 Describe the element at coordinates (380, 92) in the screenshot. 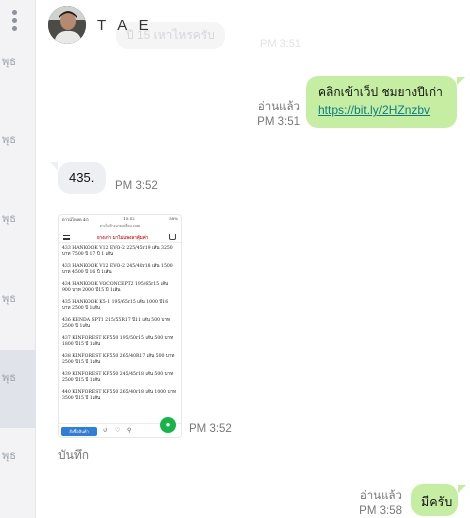

I see `message-text: คลิกเข้าเว็ป ชมยางปีเก่า` at that location.